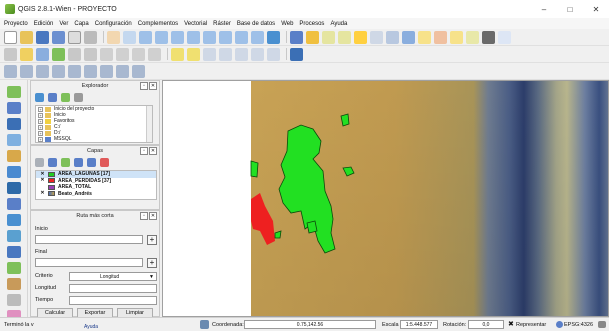 Image resolution: width=609 pixels, height=331 pixels. I want to click on print-composer-icon, so click(74, 37).